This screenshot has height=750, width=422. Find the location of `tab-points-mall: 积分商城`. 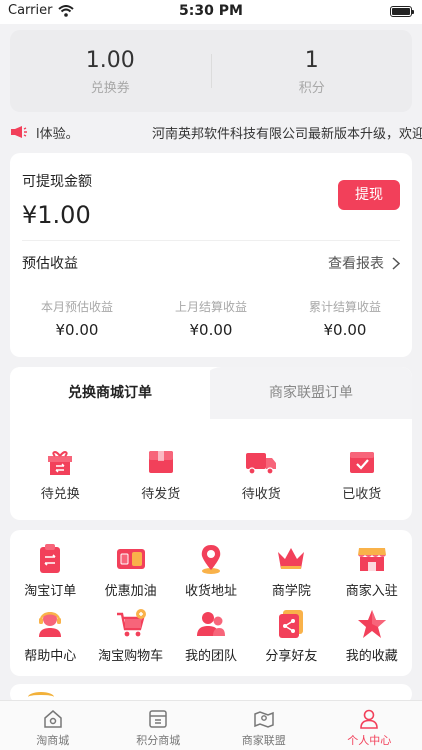

tab-points-mall: 积分商城 is located at coordinates (159, 725).